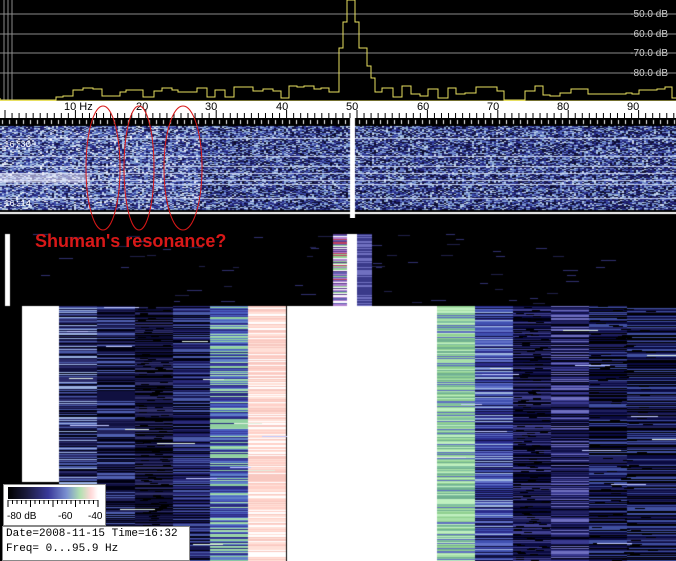 This screenshot has height=561, width=676. I want to click on frequency-range-text: Freq= 0...95.9 Hz, so click(62, 549).